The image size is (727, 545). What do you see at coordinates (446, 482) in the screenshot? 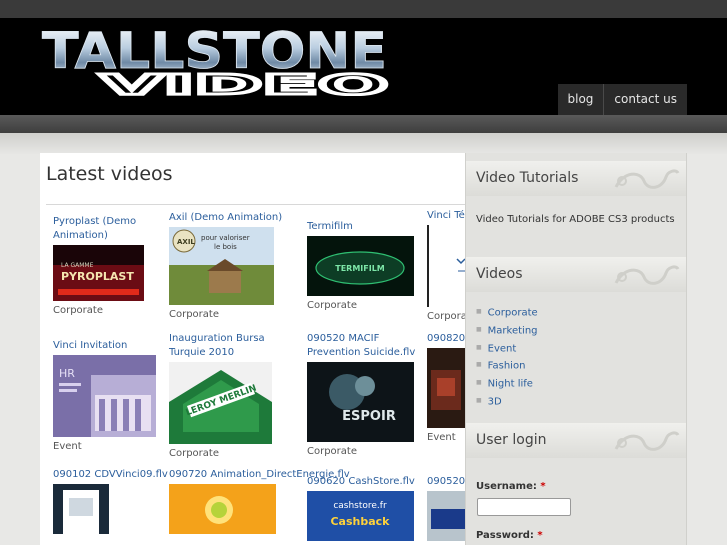
I see `video-title-link: 090520 T` at bounding box center [446, 482].